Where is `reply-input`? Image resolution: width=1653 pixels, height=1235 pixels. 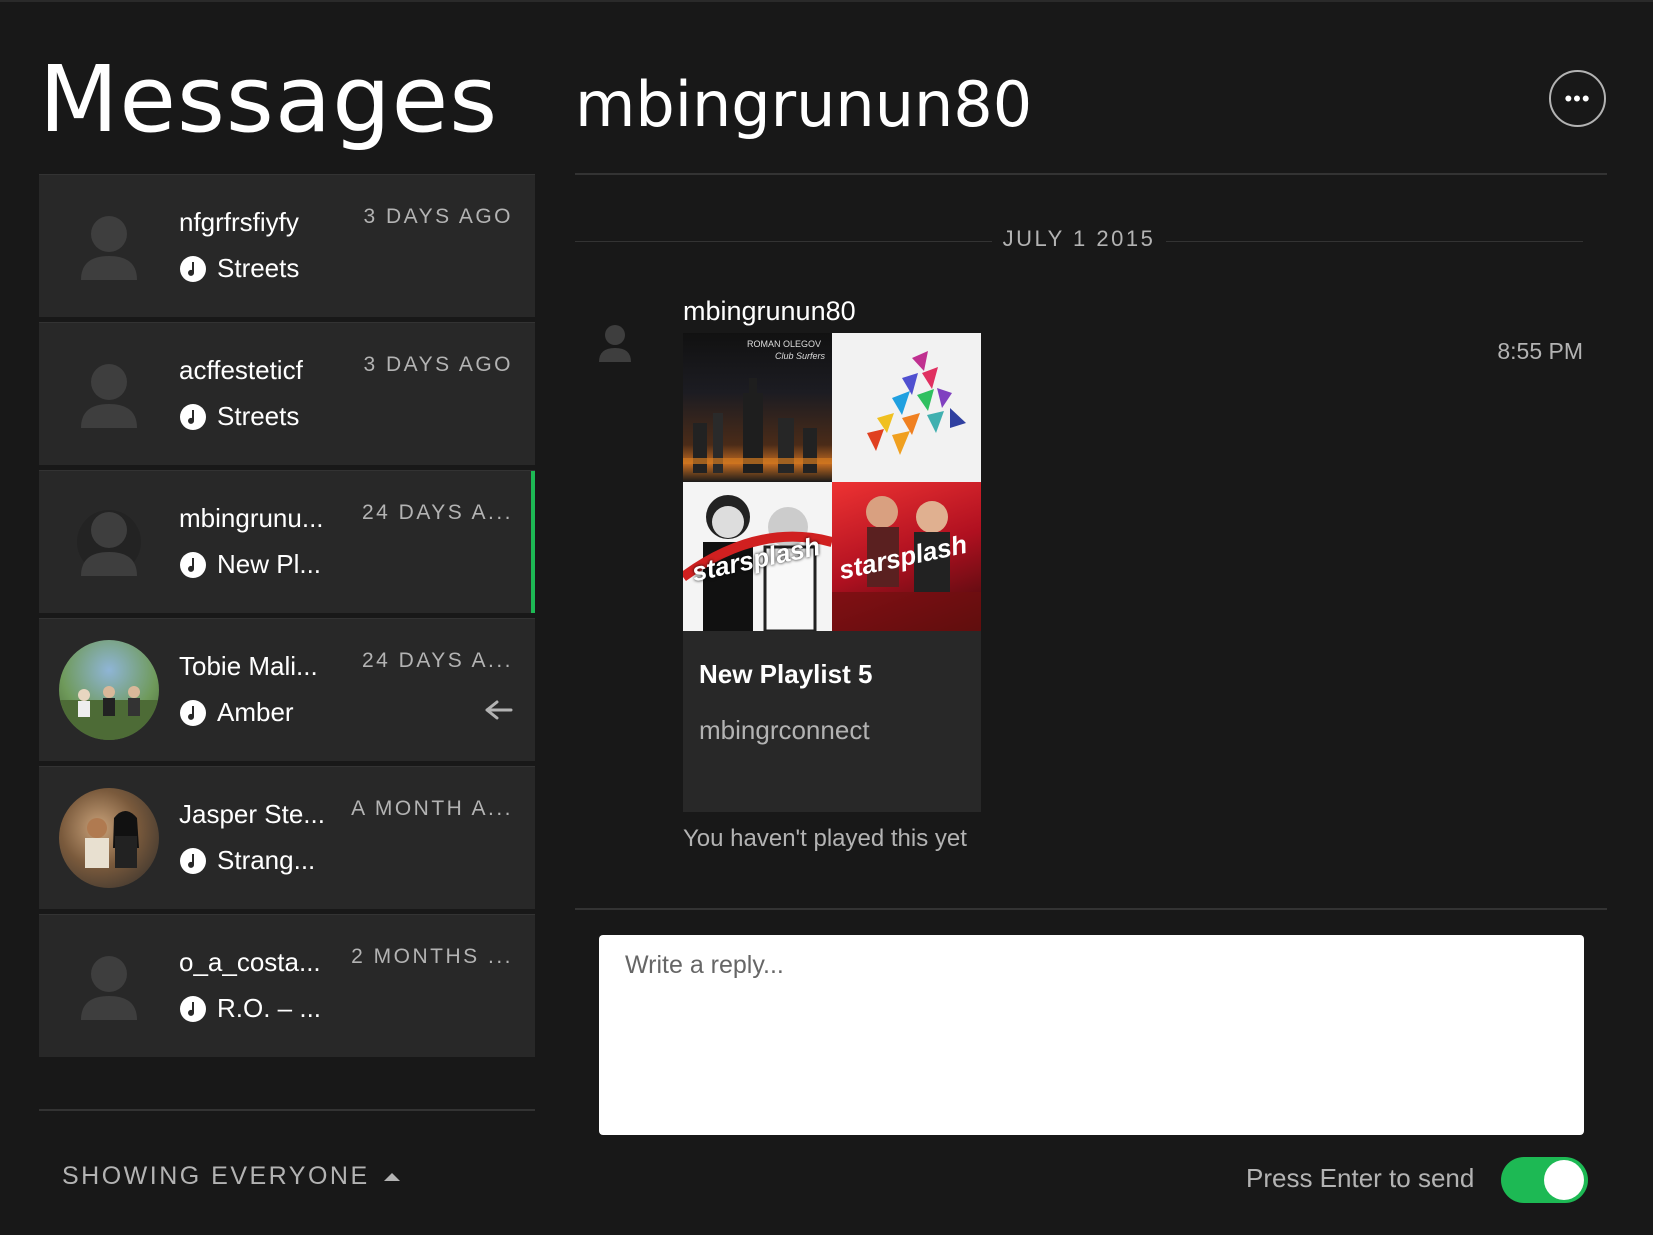
reply-input is located at coordinates (1091, 1035).